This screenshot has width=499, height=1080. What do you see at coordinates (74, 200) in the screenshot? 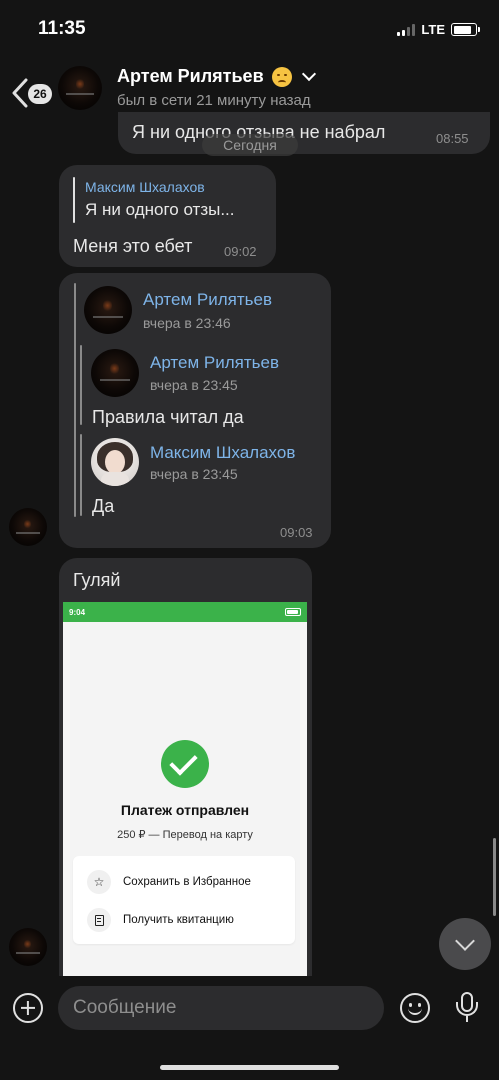
I see `reply-quote-bar` at bounding box center [74, 200].